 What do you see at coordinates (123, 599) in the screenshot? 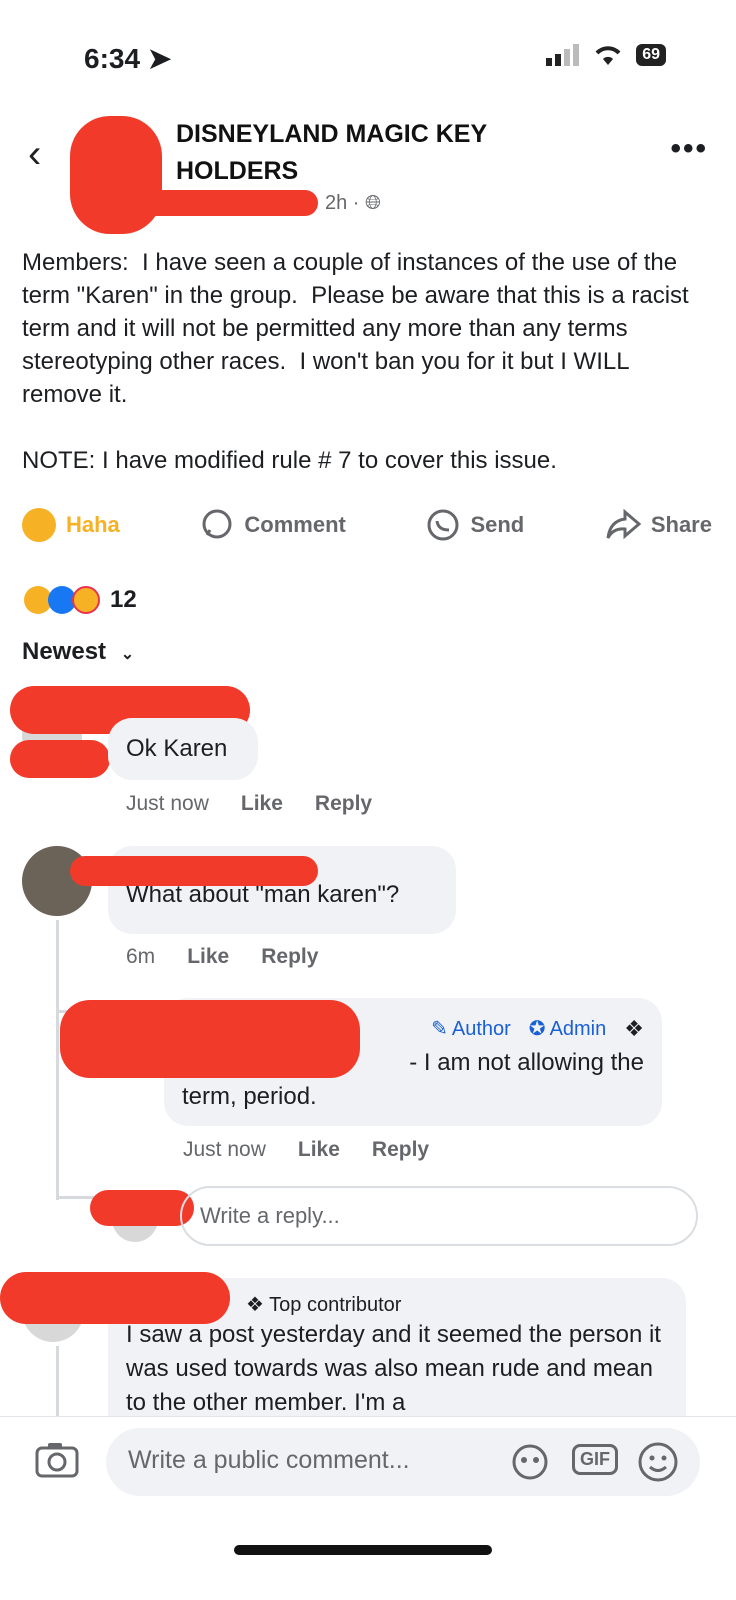
I see `reaction-count: 12` at bounding box center [123, 599].